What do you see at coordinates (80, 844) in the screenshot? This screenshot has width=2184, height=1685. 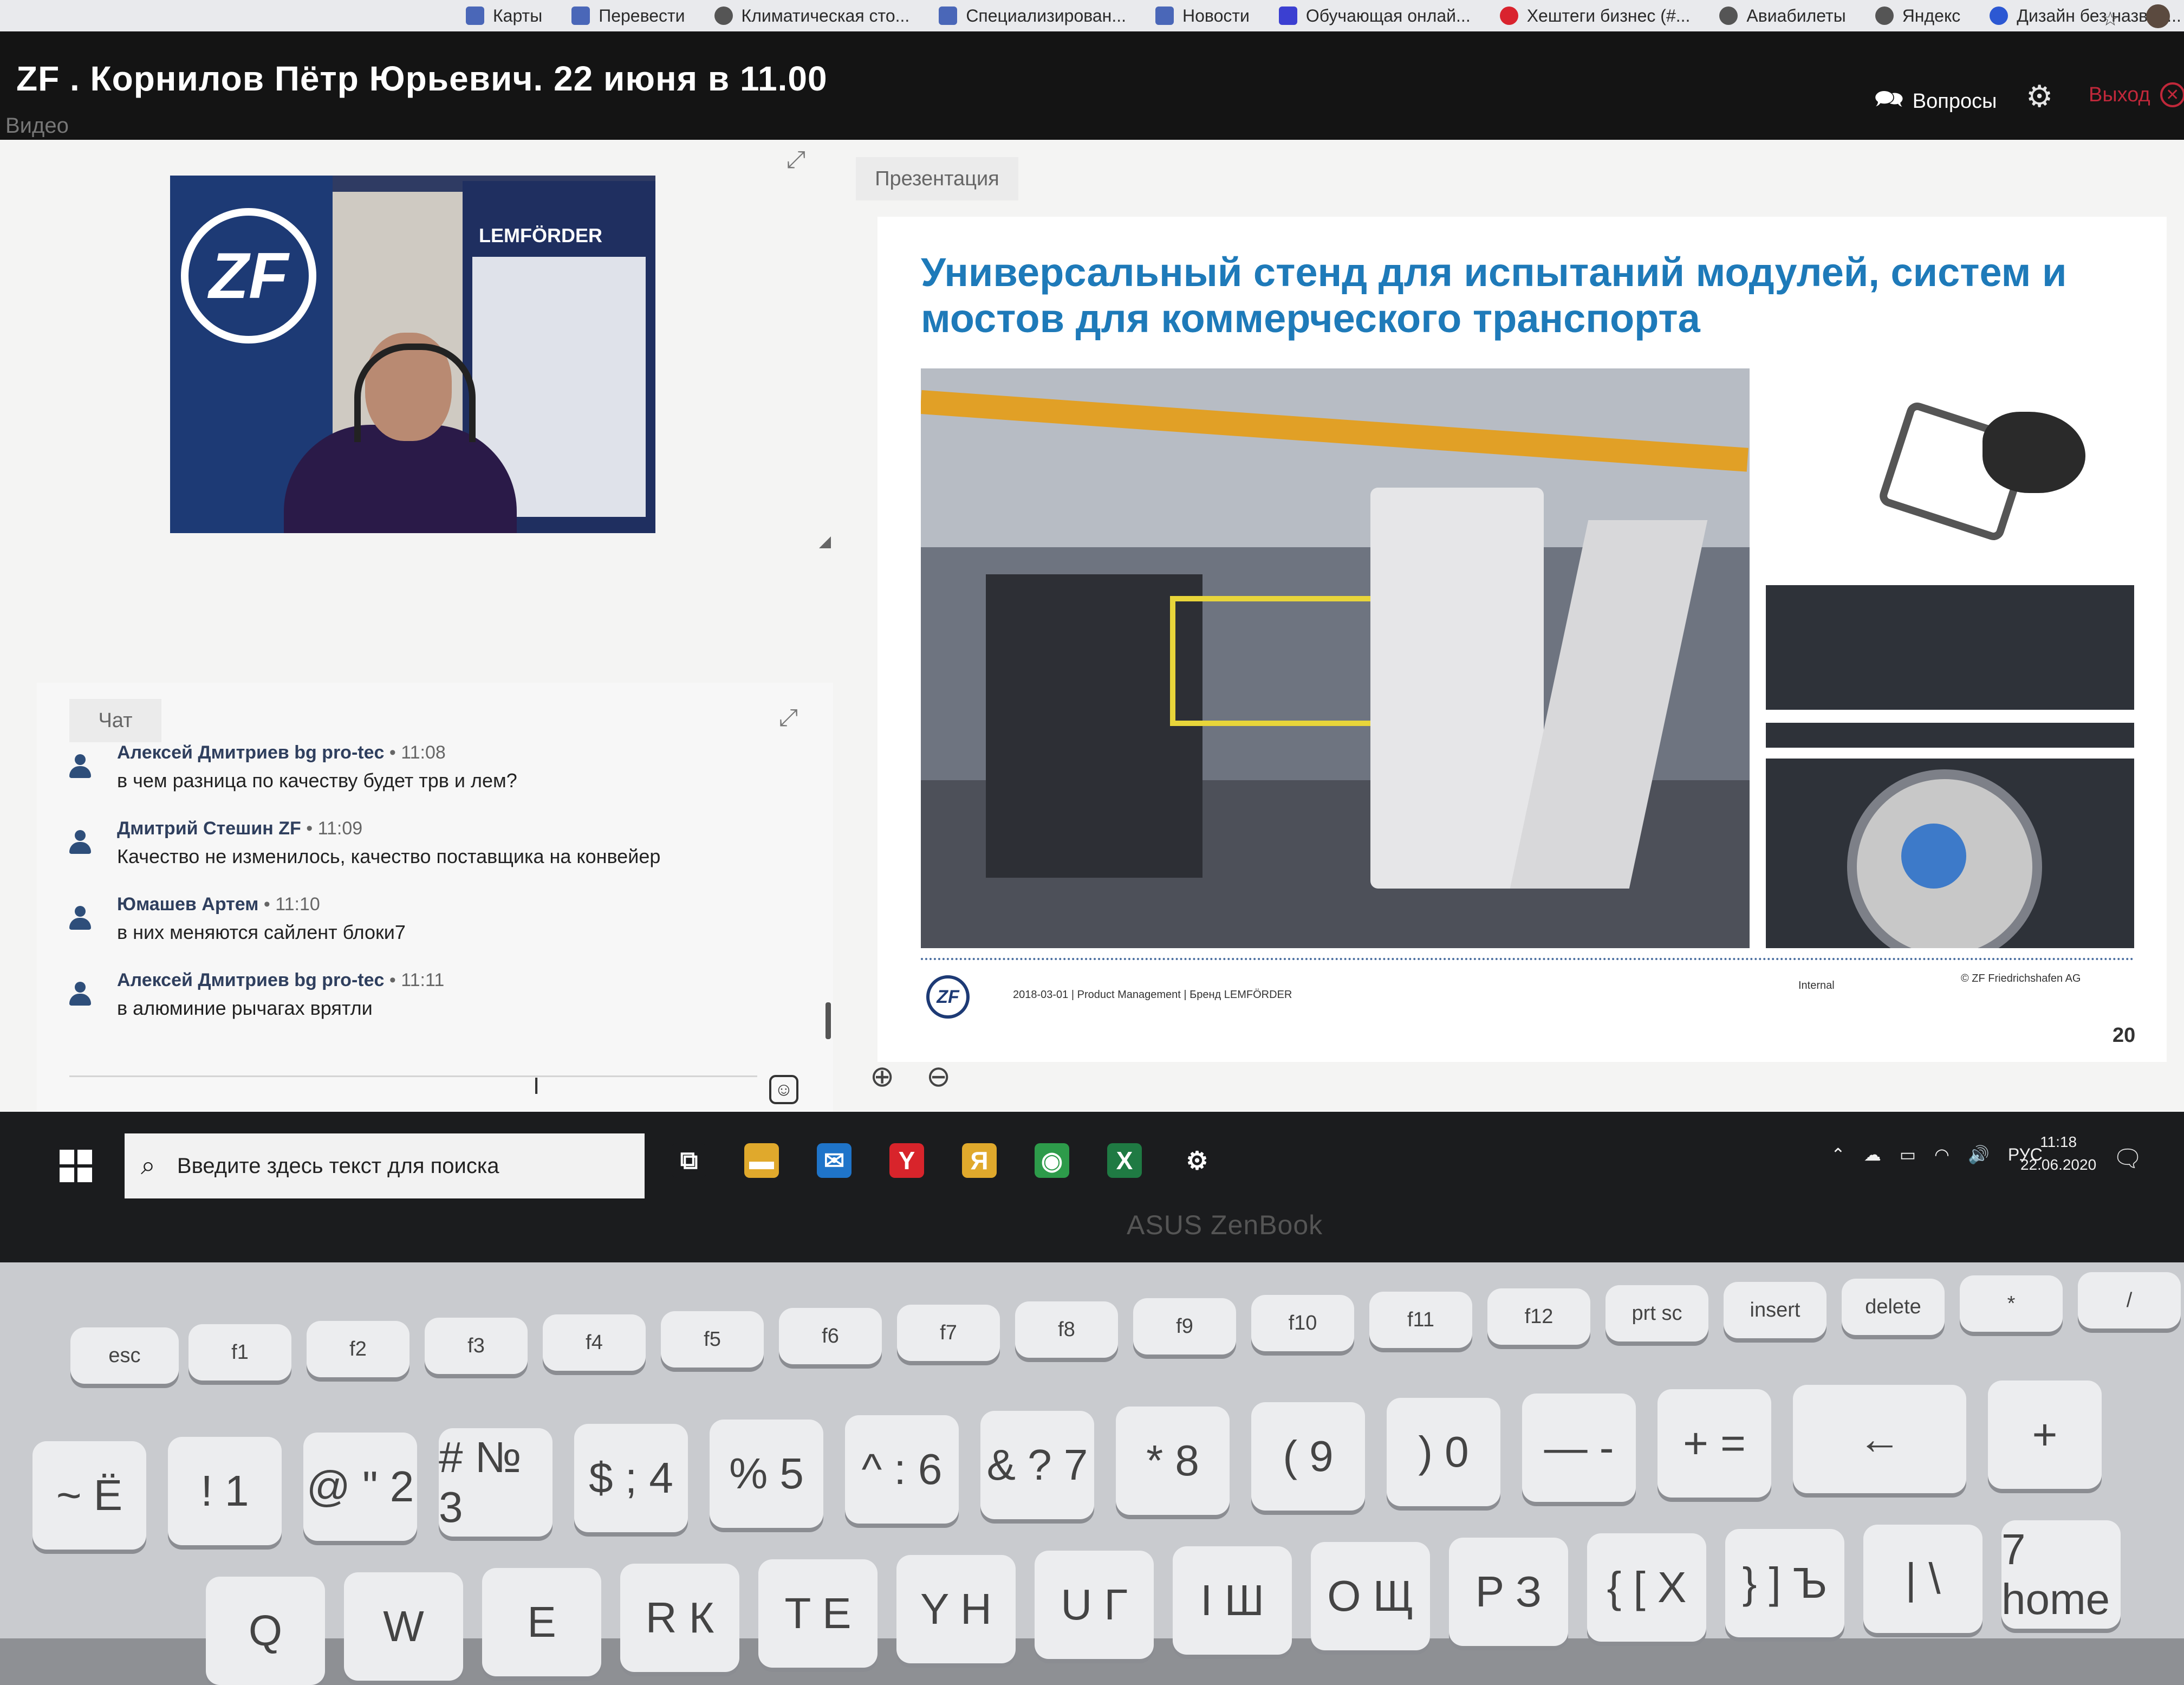 I see `user-icon` at bounding box center [80, 844].